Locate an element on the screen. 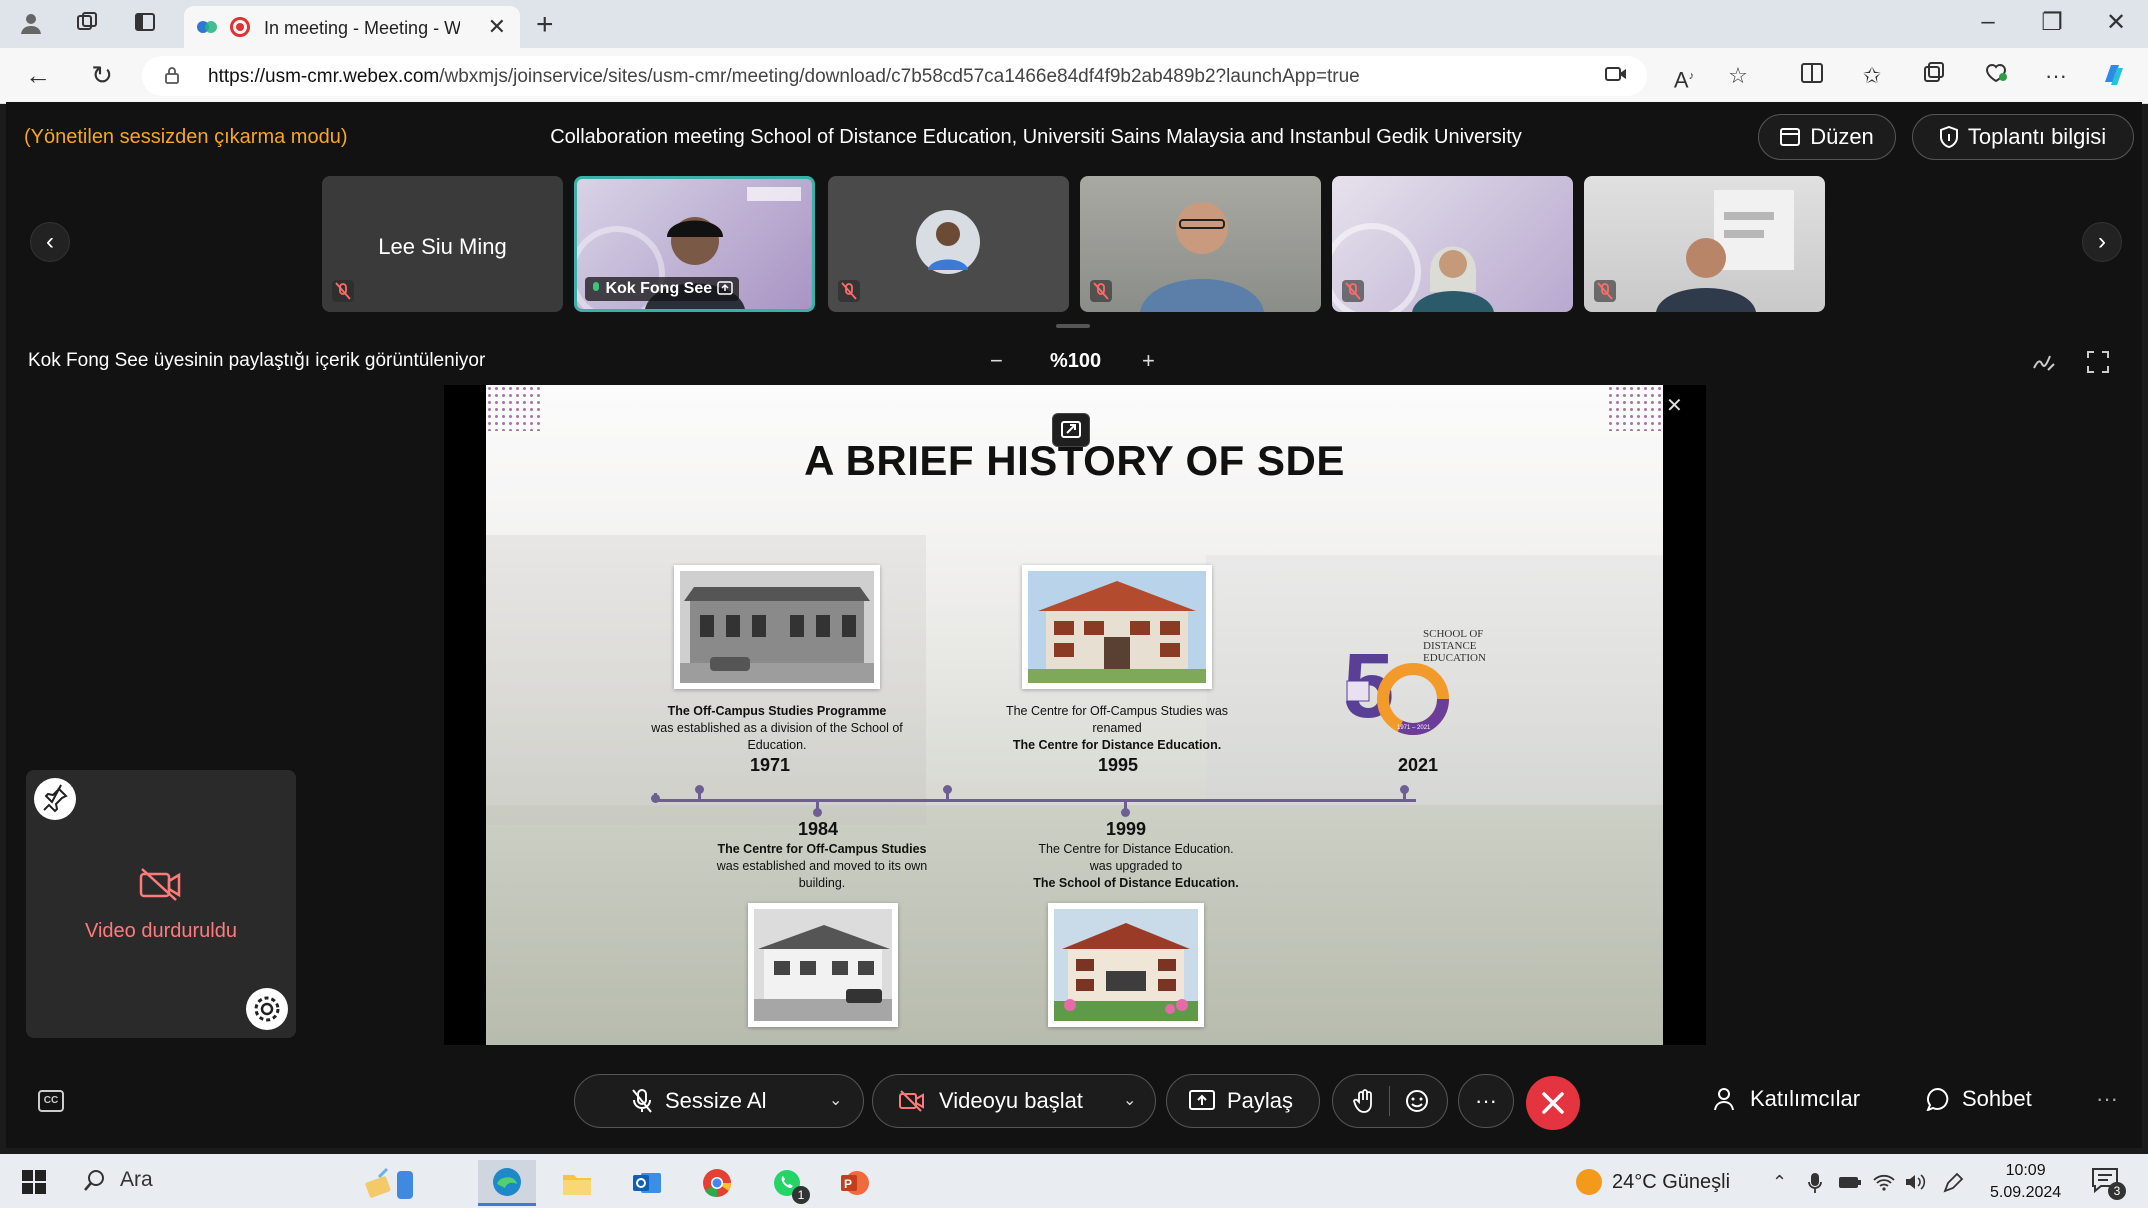 Image resolution: width=2148 pixels, height=1208 pixels. svg-text: DISTANCE is located at coordinates (1450, 646).